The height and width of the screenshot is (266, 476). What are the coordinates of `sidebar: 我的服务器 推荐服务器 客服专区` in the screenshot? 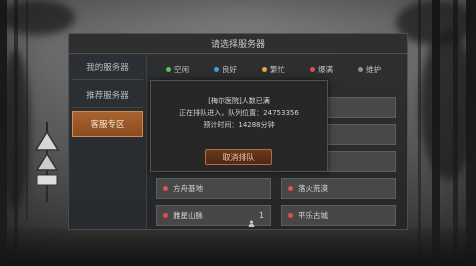 It's located at (108, 141).